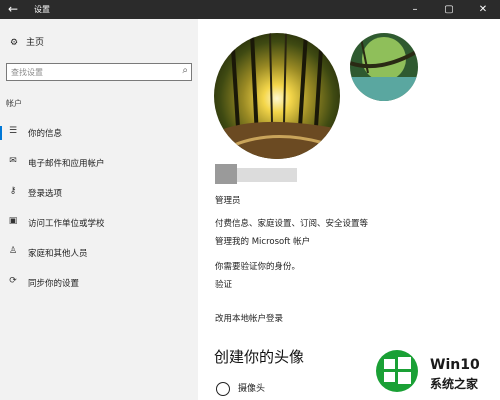 Image resolution: width=500 pixels, height=400 pixels. Describe the element at coordinates (228, 201) in the screenshot. I see `account-type: 管理员` at that location.